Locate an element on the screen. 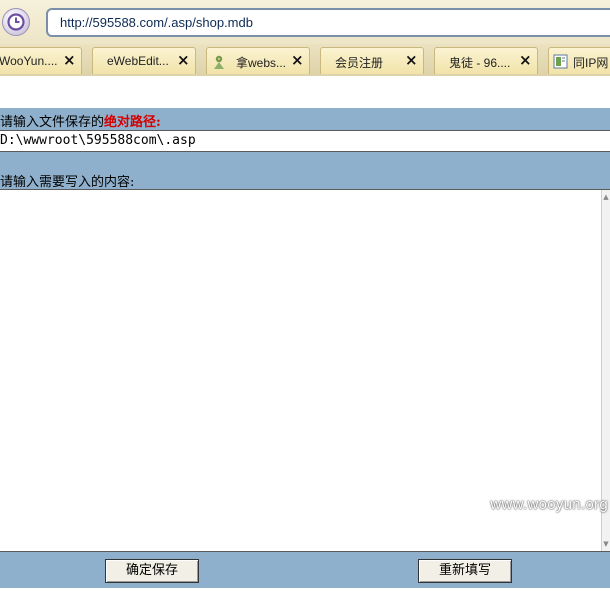 This screenshot has width=610, height=593. save-button: 确定保存 is located at coordinates (152, 571).